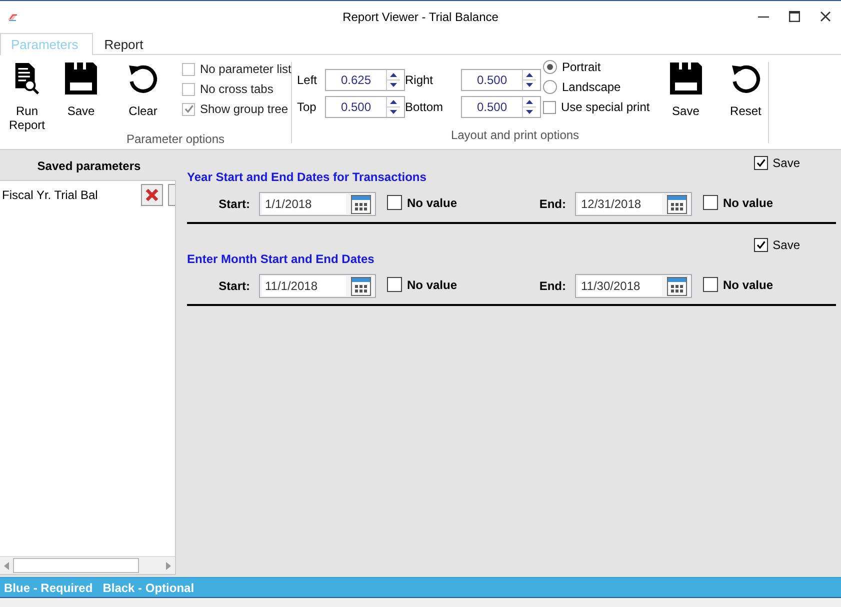 The image size is (841, 607). I want to click on tab: Report, so click(125, 44).